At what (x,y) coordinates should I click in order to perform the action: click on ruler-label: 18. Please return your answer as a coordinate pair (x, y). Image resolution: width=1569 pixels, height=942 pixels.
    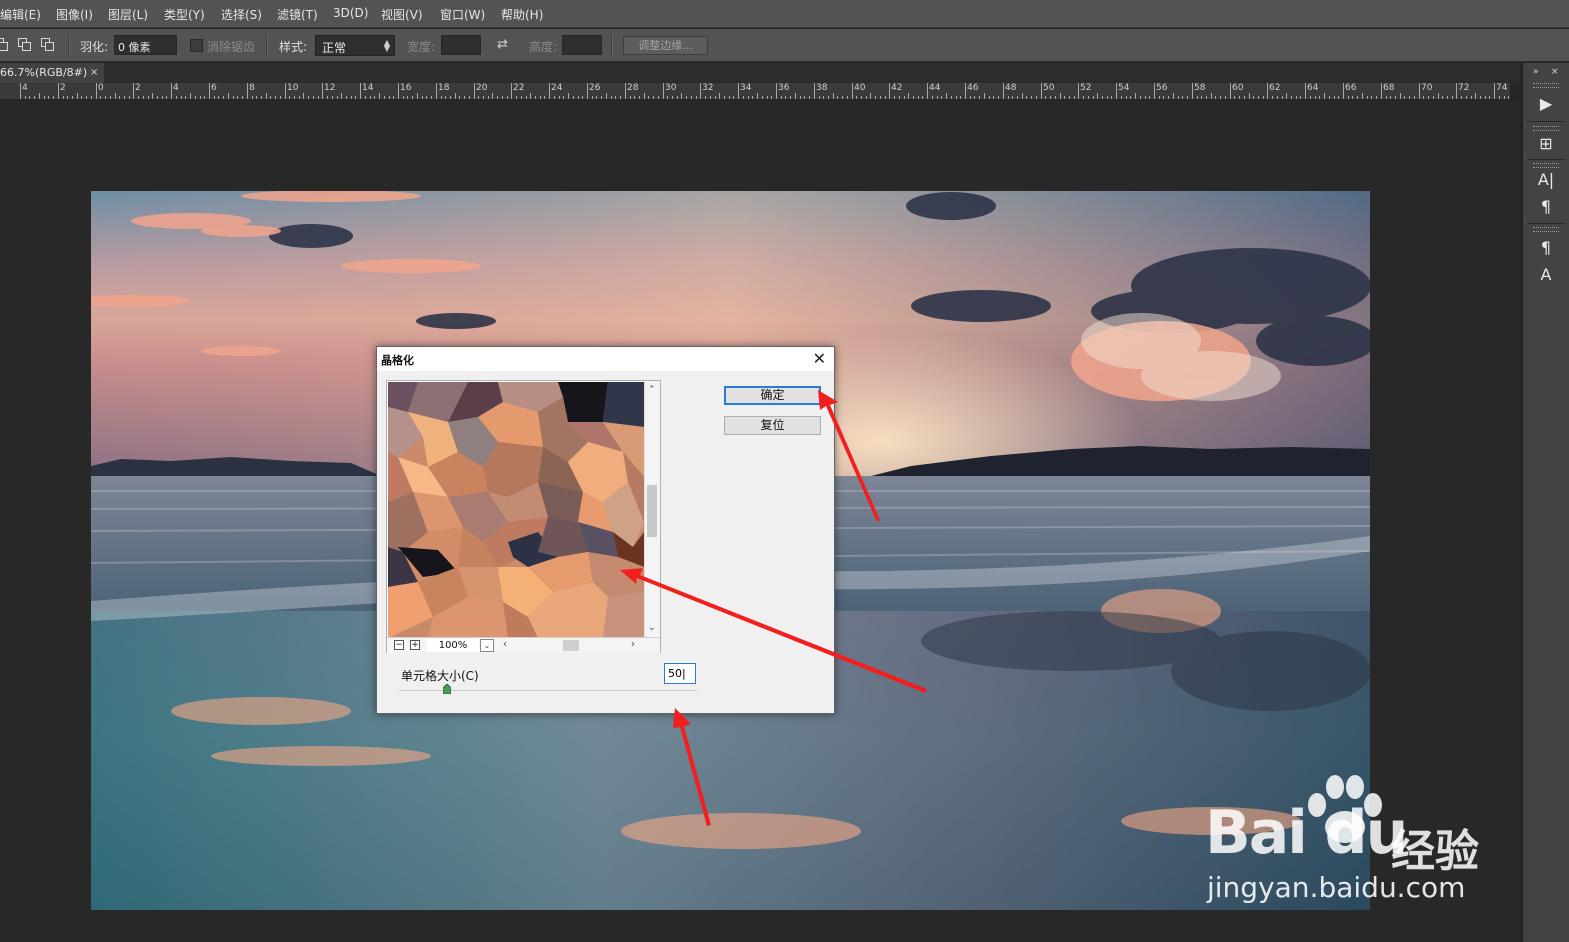
    Looking at the image, I should click on (444, 88).